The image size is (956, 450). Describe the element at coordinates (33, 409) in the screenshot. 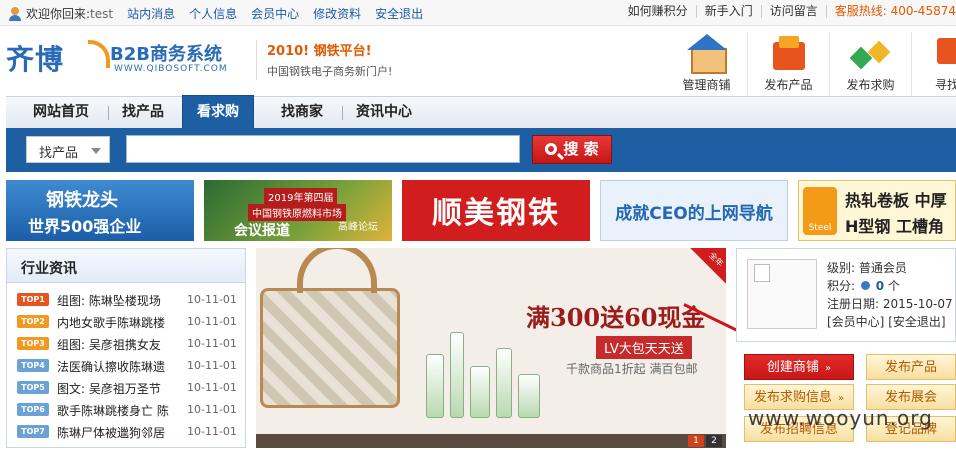

I see `rank-badge: TOP6` at that location.